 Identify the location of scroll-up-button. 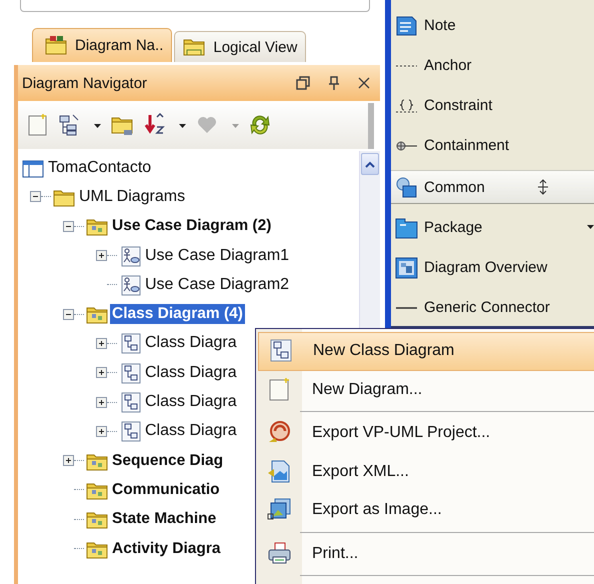
(370, 164).